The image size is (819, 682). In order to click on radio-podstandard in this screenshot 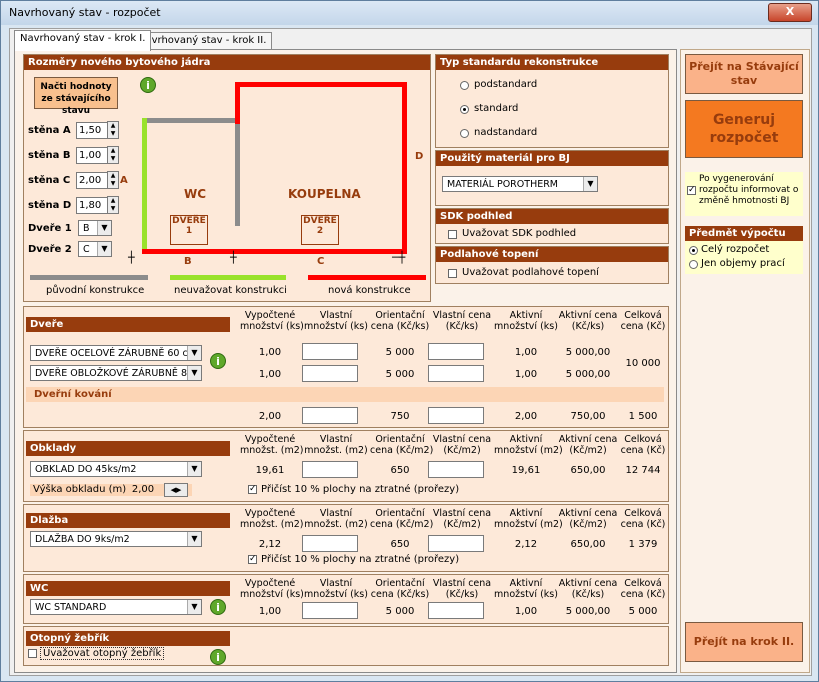, I will do `click(464, 85)`.